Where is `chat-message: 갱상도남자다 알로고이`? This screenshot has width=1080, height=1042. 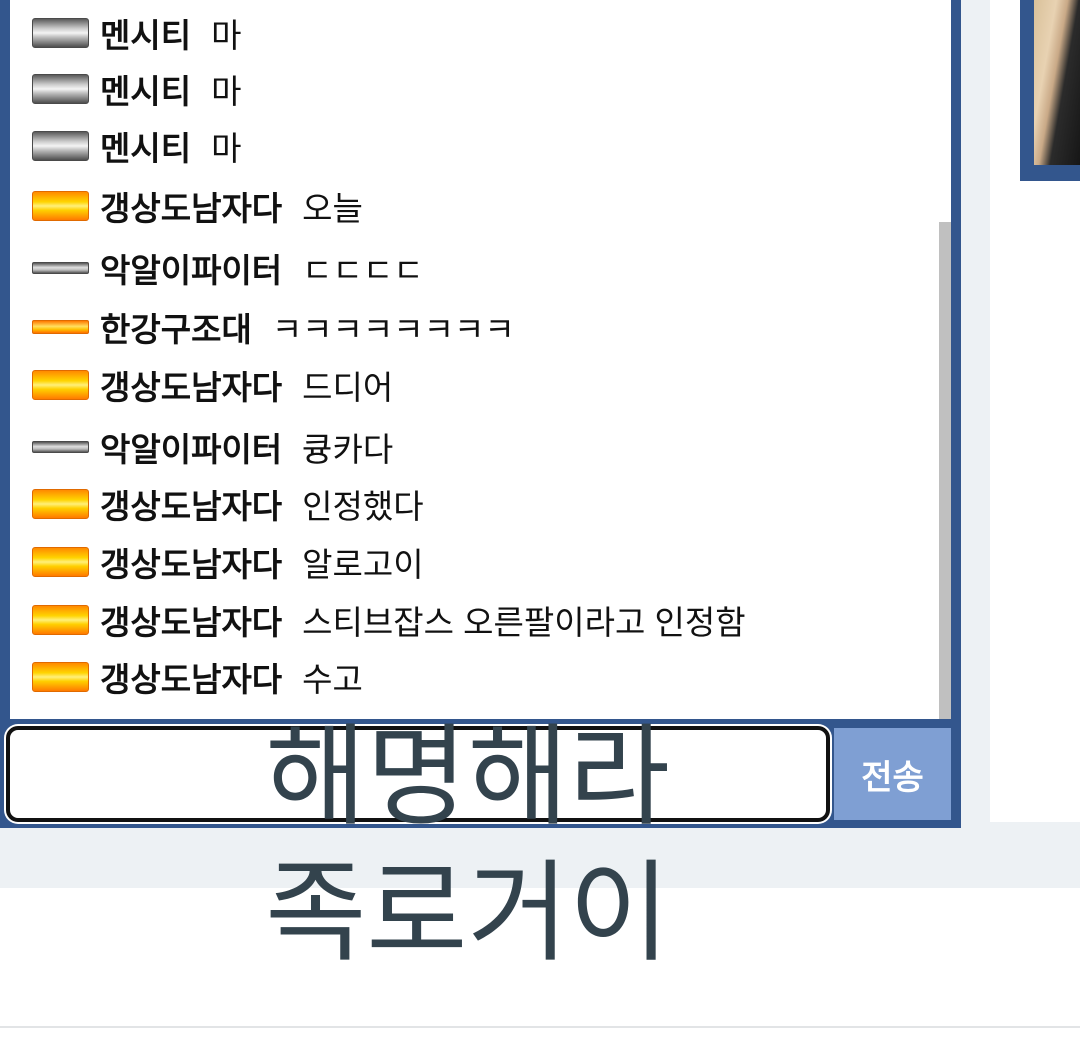
chat-message: 갱상도남자다 알로고이 is located at coordinates (228, 562).